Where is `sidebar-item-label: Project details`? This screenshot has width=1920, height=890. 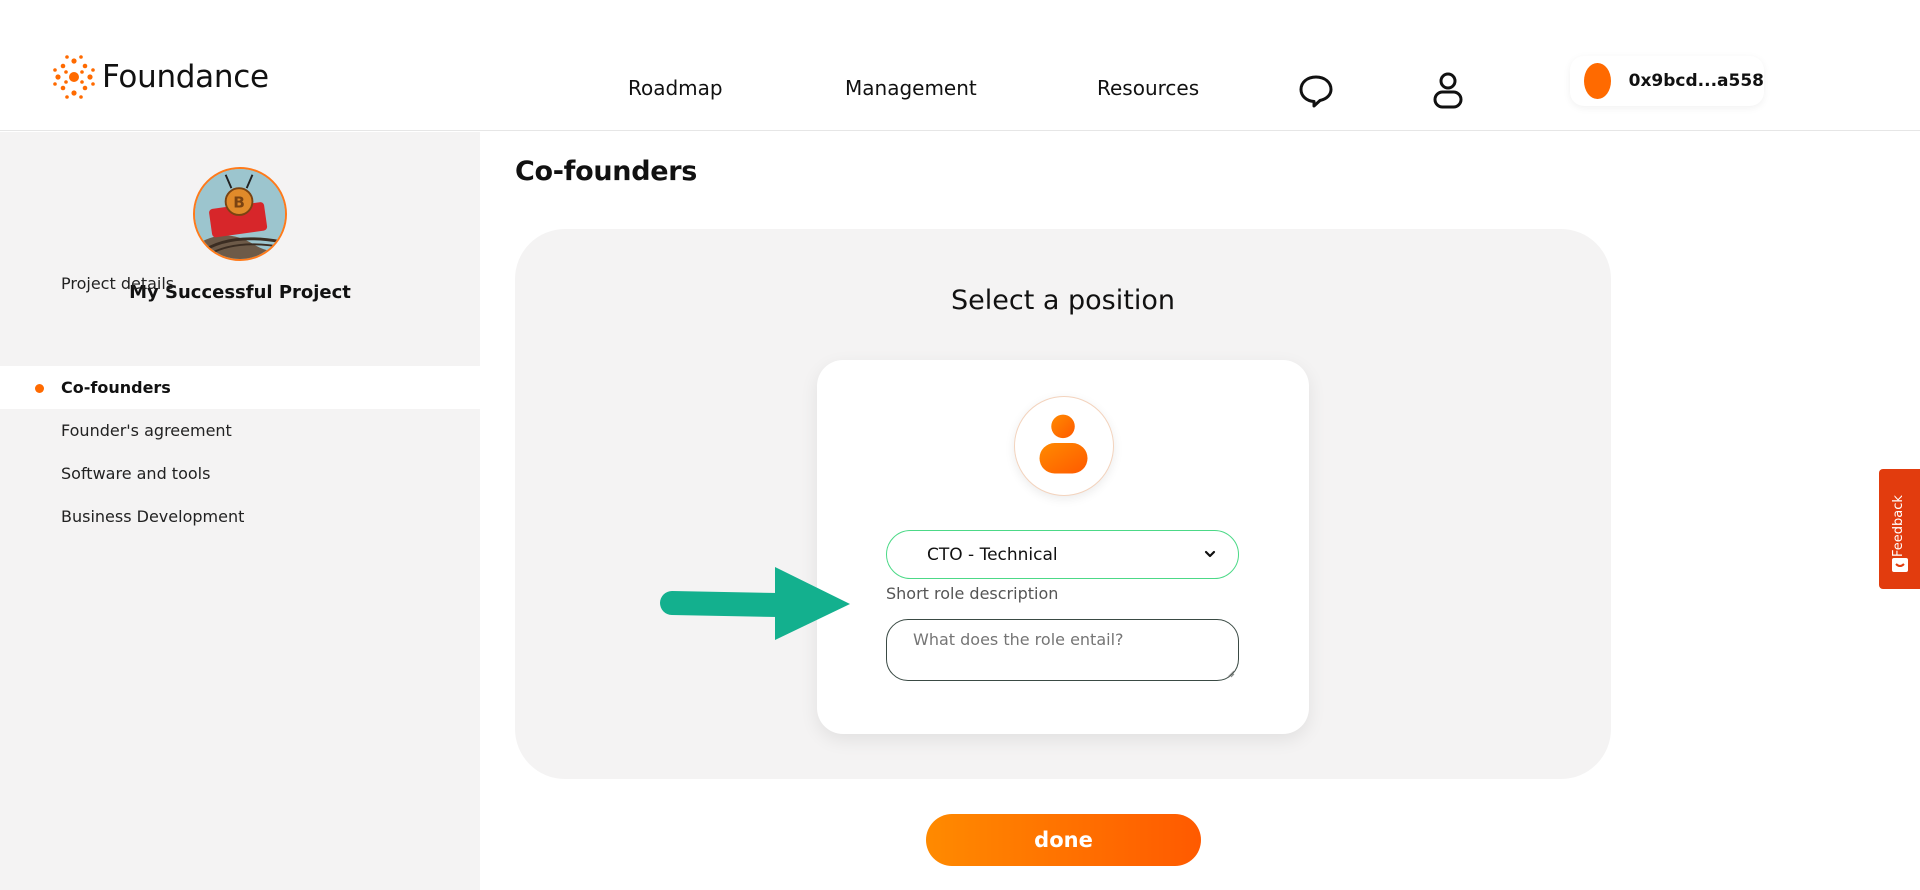
sidebar-item-label: Project details is located at coordinates (118, 283).